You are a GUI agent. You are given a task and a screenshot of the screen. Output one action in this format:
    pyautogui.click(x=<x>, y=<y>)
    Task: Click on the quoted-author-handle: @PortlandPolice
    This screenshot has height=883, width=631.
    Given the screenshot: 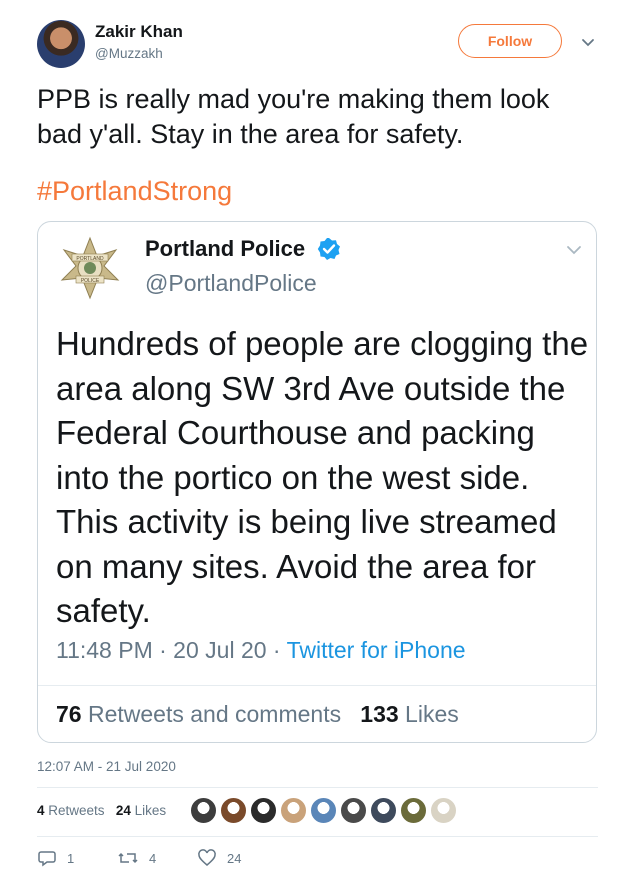 What is the action you would take?
    pyautogui.click(x=231, y=283)
    